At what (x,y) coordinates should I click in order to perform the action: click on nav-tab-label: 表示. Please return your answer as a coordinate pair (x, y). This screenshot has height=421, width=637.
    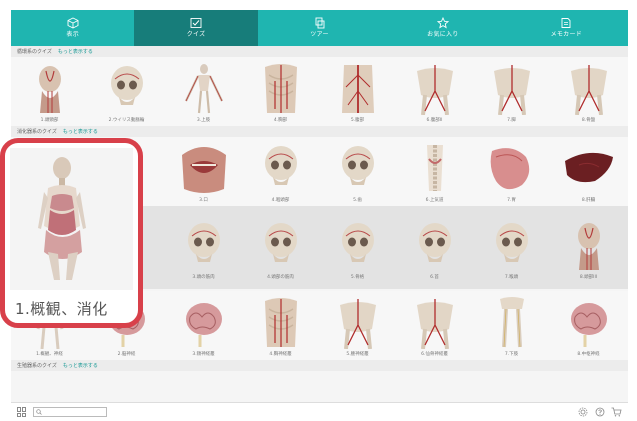
    Looking at the image, I should click on (72, 34).